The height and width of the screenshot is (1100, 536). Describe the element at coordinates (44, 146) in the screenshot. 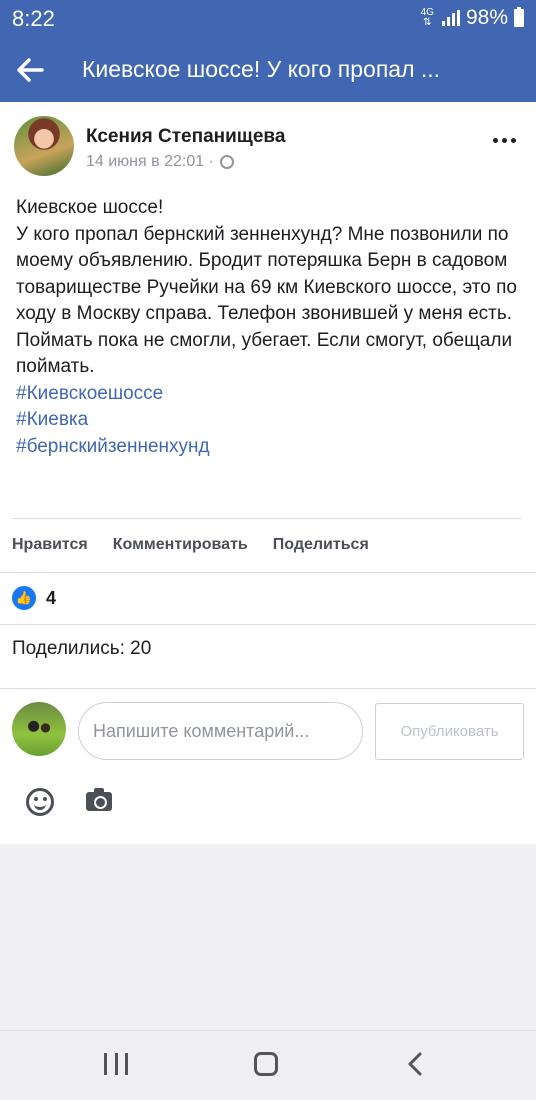

I see `author-avatar` at that location.